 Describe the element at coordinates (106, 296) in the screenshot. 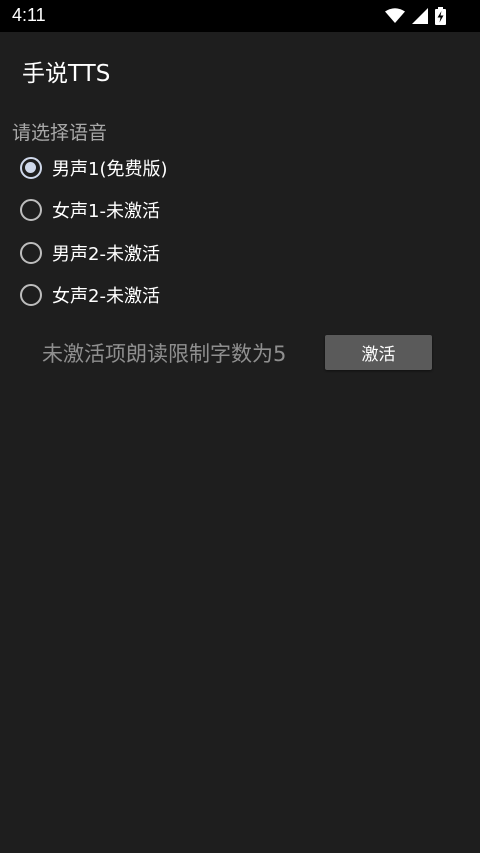

I see `radio-option-label: 女声2-未激活` at that location.